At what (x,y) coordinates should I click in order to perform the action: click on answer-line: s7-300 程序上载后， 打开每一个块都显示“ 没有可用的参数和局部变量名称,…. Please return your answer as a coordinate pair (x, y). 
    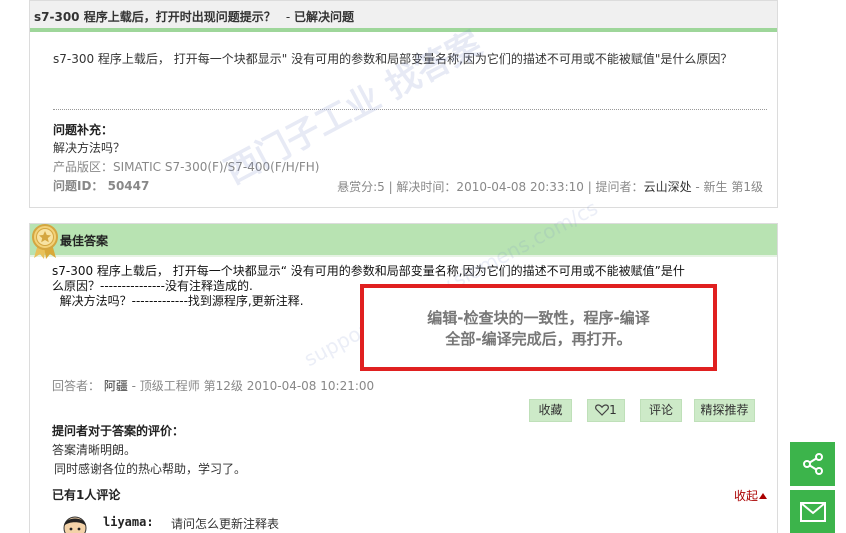
    Looking at the image, I should click on (368, 271).